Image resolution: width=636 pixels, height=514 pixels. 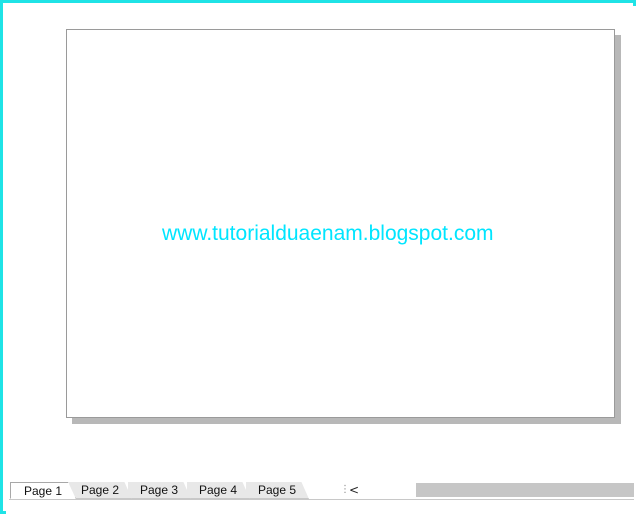 I want to click on watermark-text: www.tutorialduaenam.blogspot.com, so click(x=328, y=233).